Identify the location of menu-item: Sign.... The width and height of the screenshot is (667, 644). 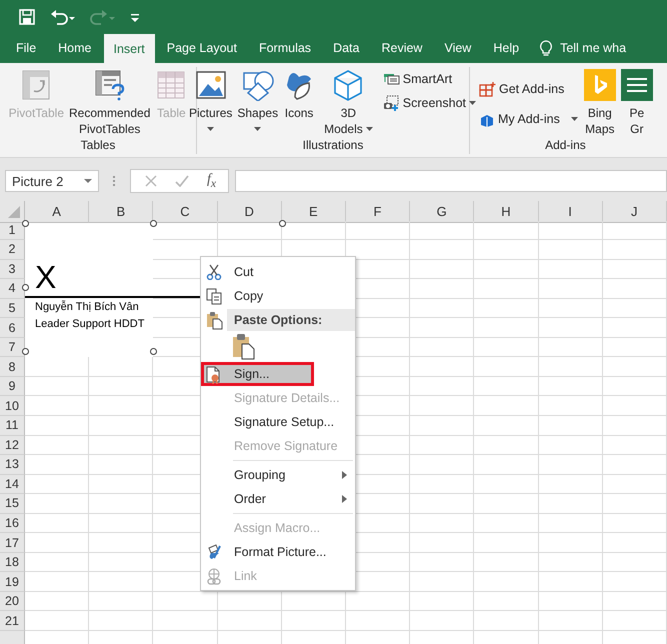
(257, 374).